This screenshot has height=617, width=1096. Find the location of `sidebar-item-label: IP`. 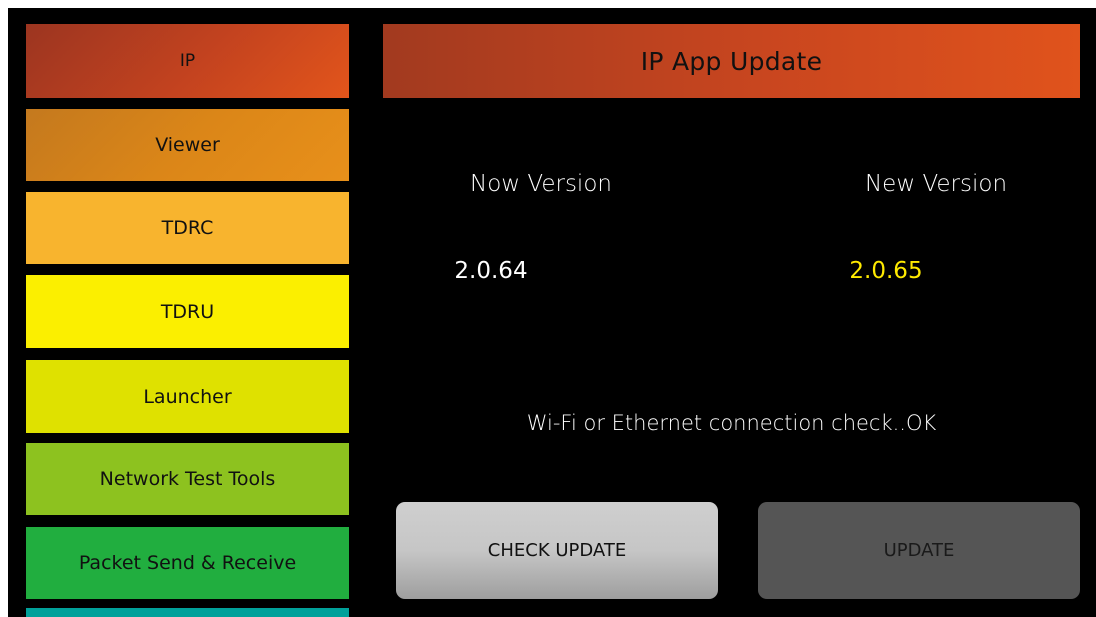

sidebar-item-label: IP is located at coordinates (187, 61).